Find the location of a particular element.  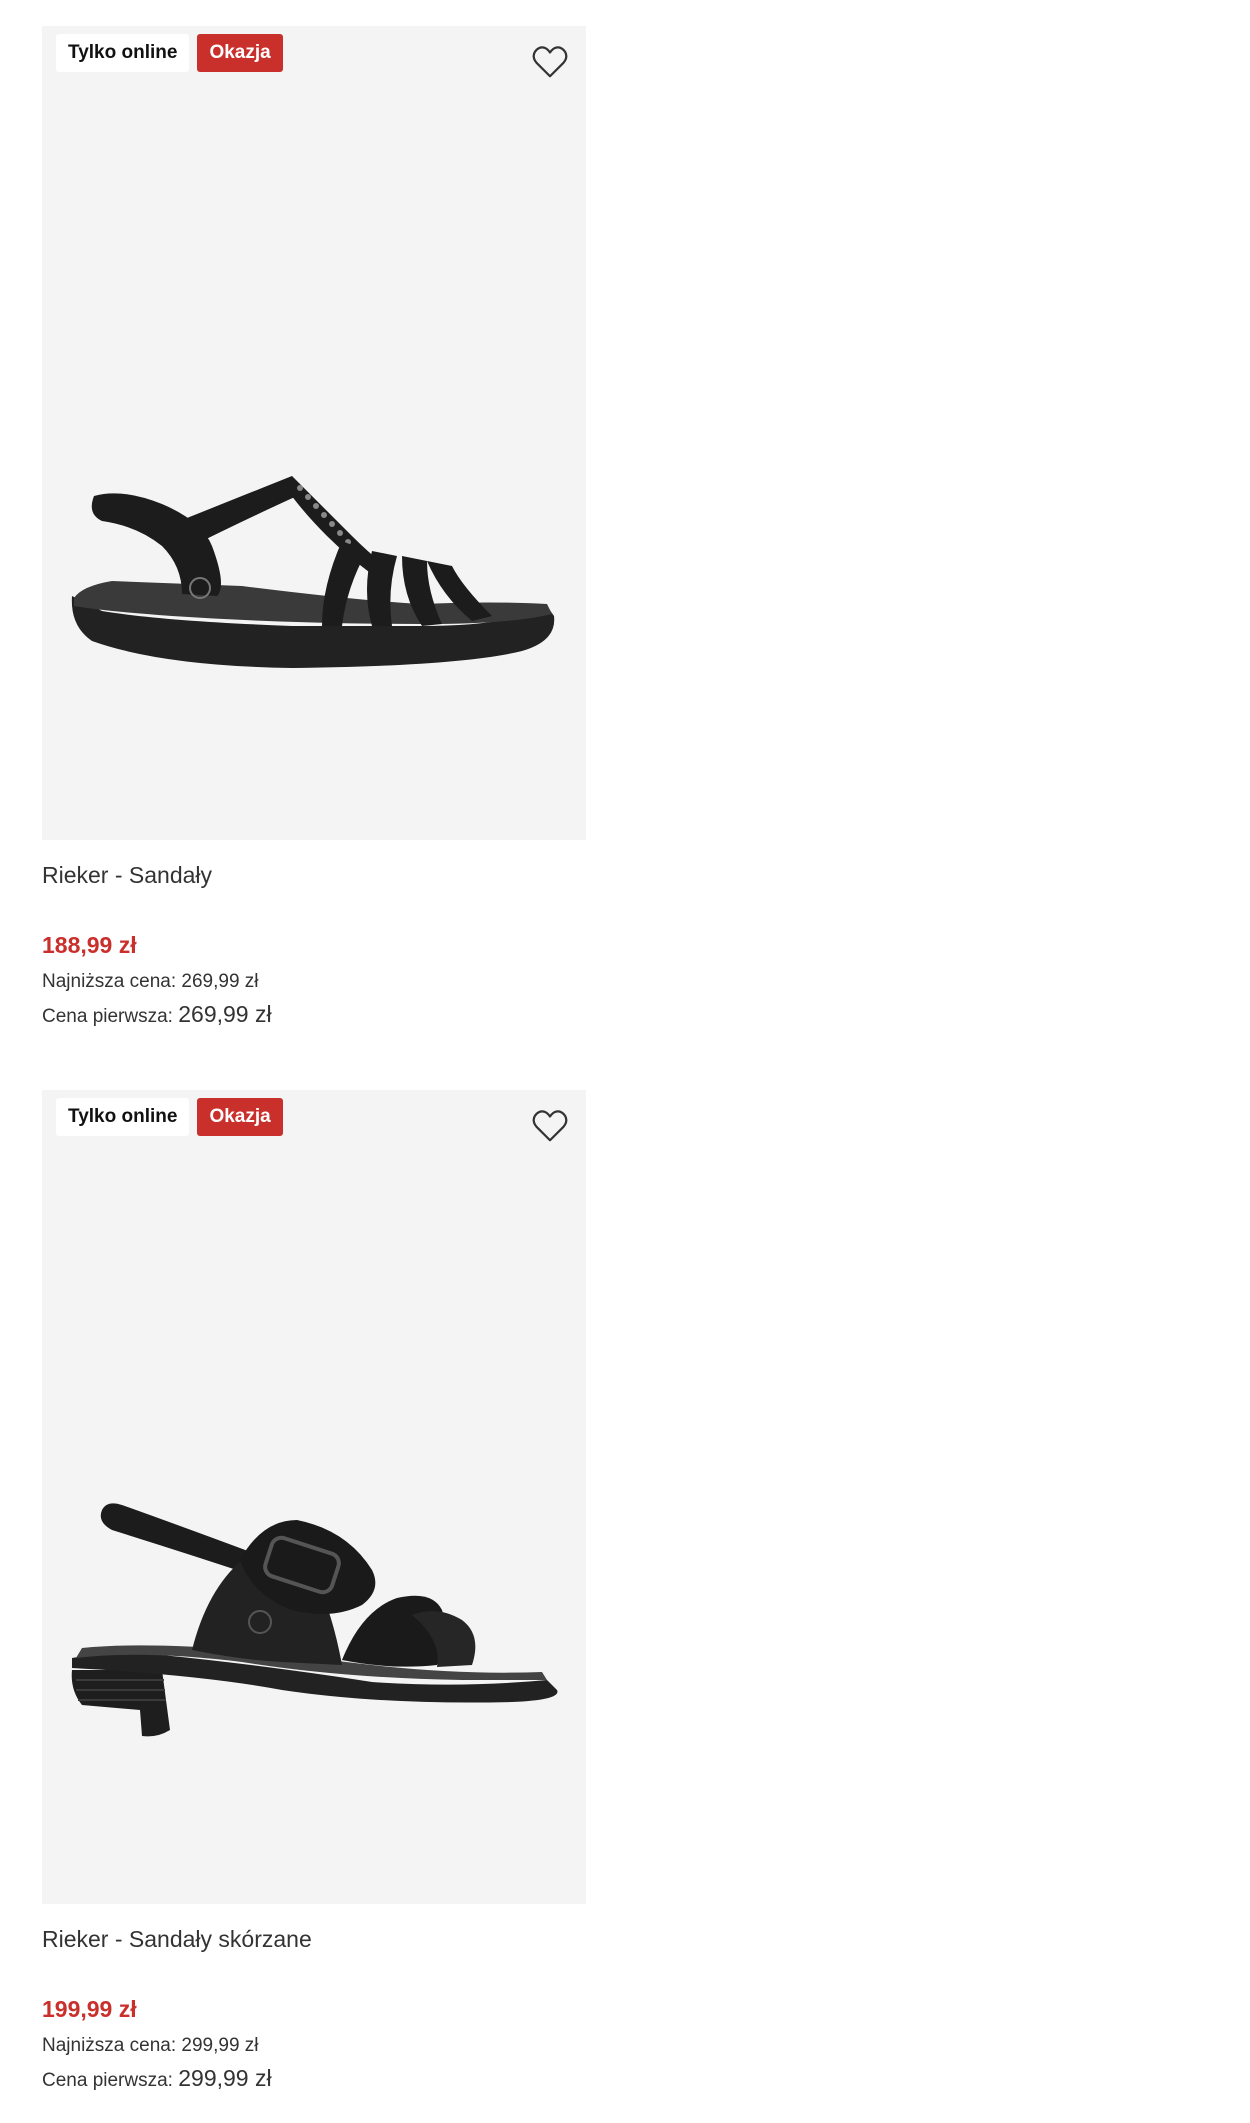

original-price-value: 269,99 zł is located at coordinates (225, 1014).